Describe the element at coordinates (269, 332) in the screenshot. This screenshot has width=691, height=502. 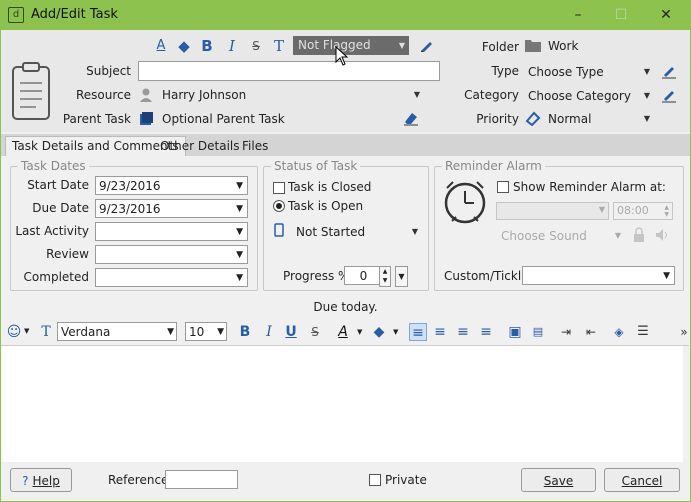
I see `italic-button: I` at that location.